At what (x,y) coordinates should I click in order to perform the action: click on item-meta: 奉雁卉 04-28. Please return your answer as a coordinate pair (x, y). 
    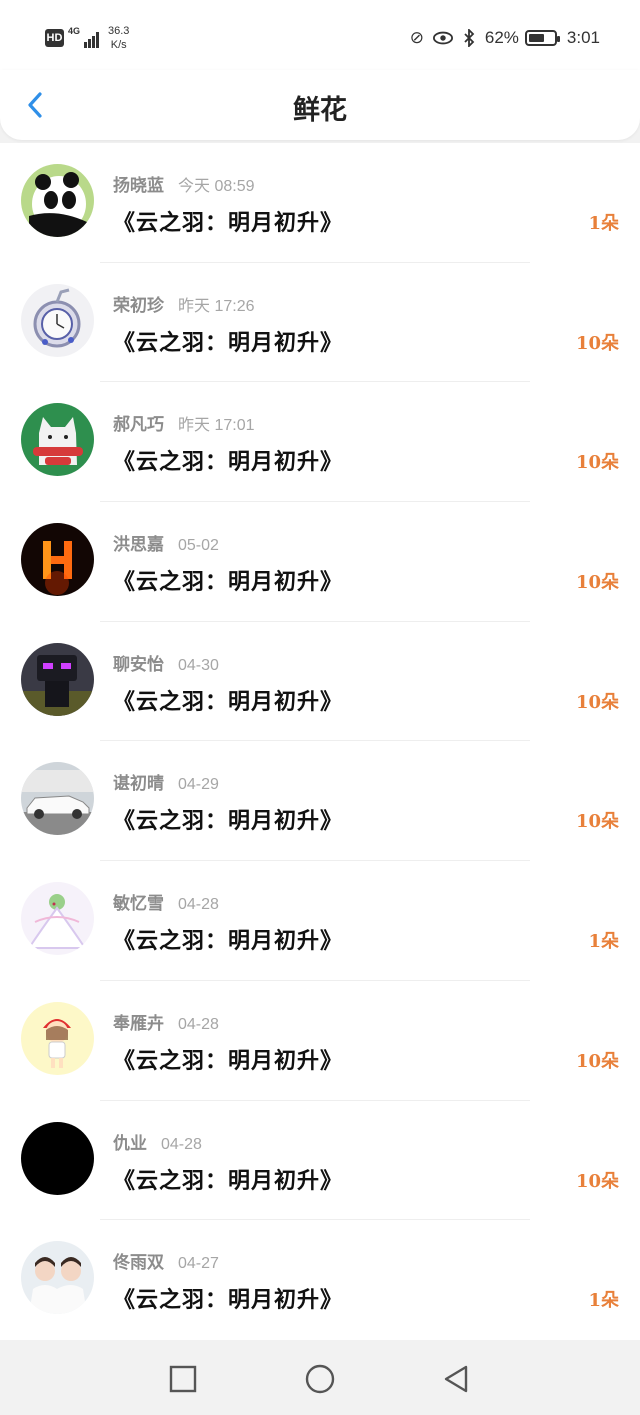
    Looking at the image, I should click on (166, 1021).